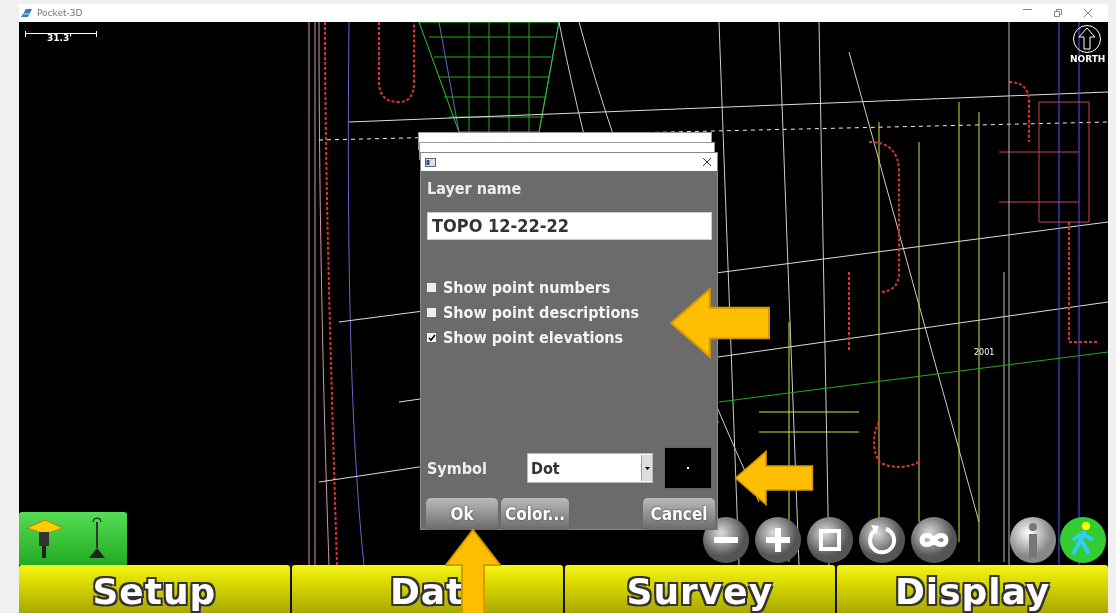 The height and width of the screenshot is (613, 1116). I want to click on window-title: Pocket-3D, so click(60, 13).